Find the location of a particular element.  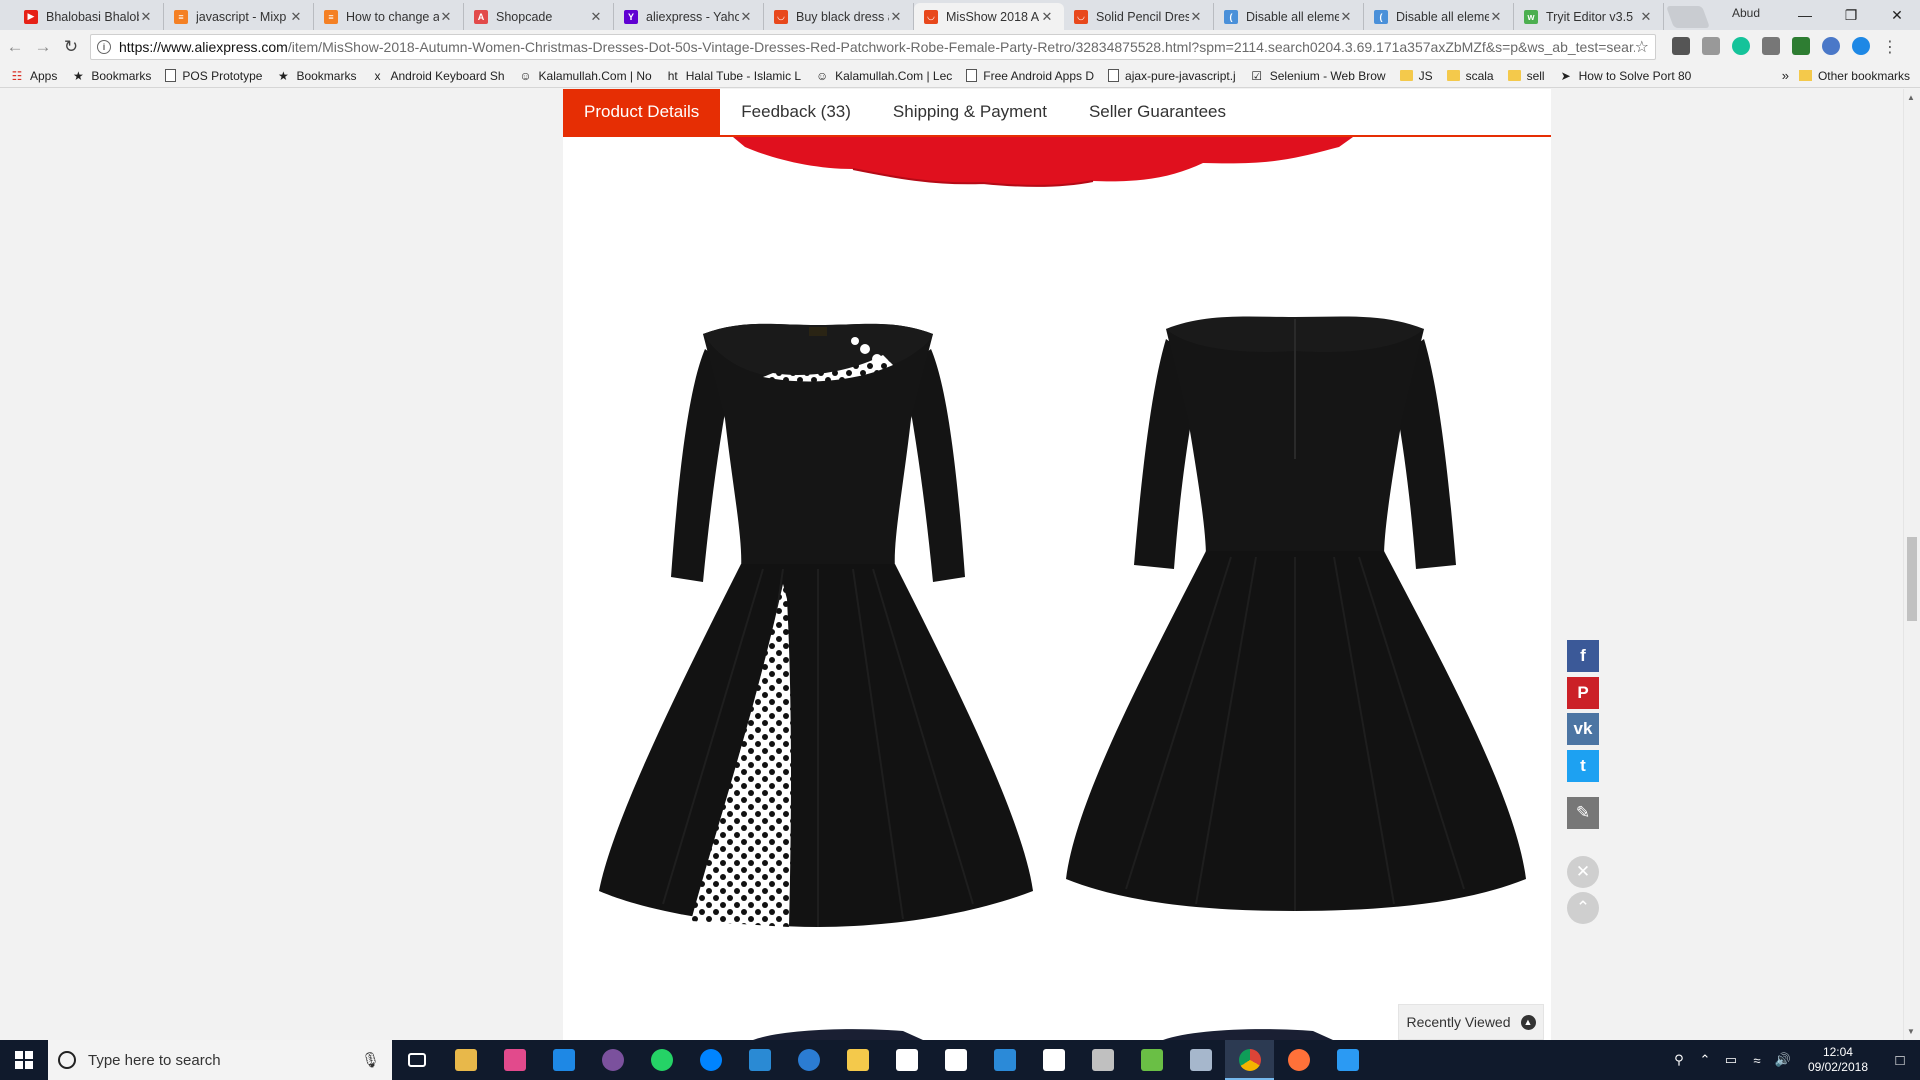

taskbar-whatsapp-button is located at coordinates (661, 1060).